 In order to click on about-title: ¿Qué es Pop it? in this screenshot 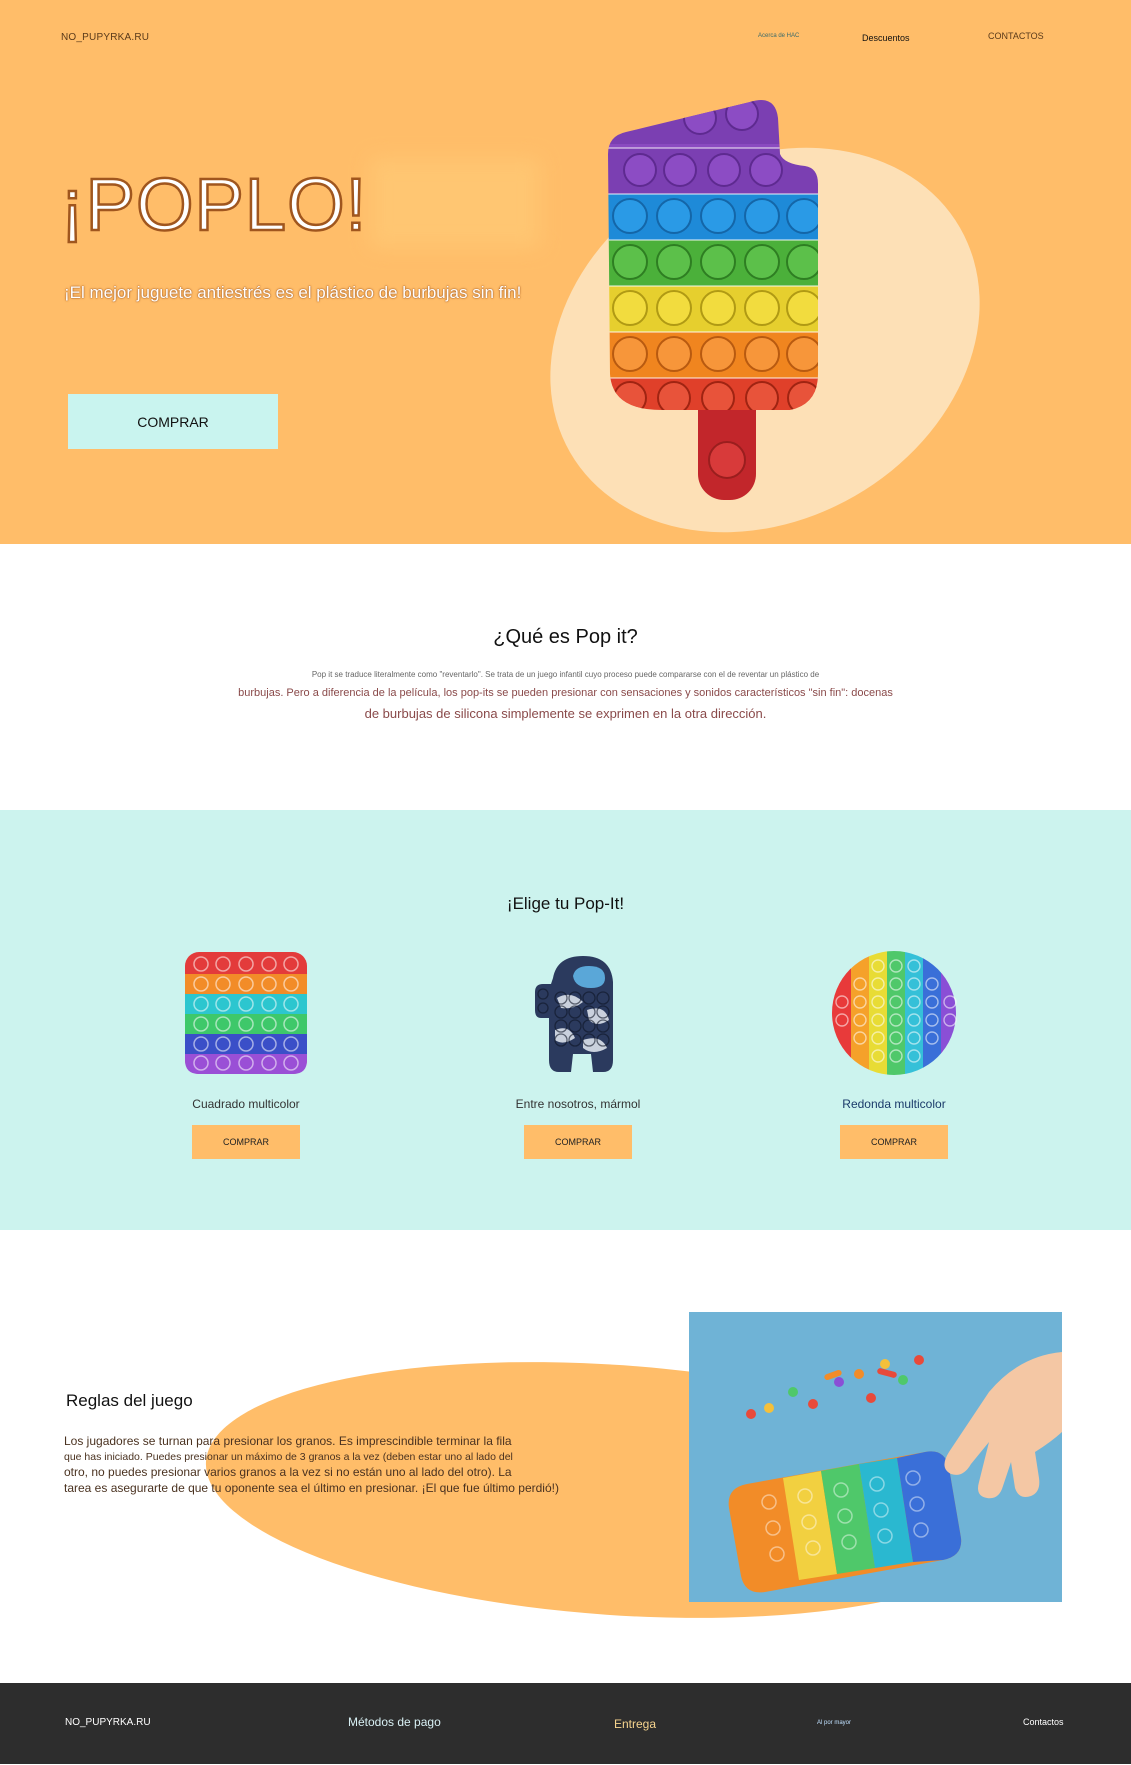, I will do `click(565, 637)`.